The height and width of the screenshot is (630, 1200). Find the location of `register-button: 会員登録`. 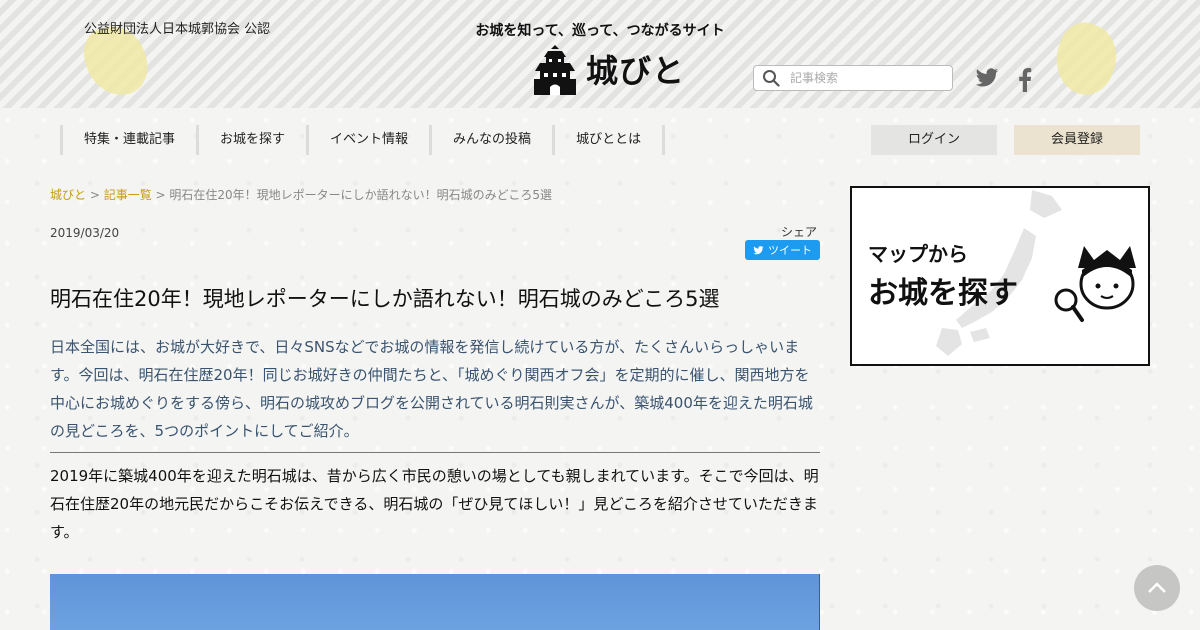

register-button: 会員登録 is located at coordinates (1077, 140).